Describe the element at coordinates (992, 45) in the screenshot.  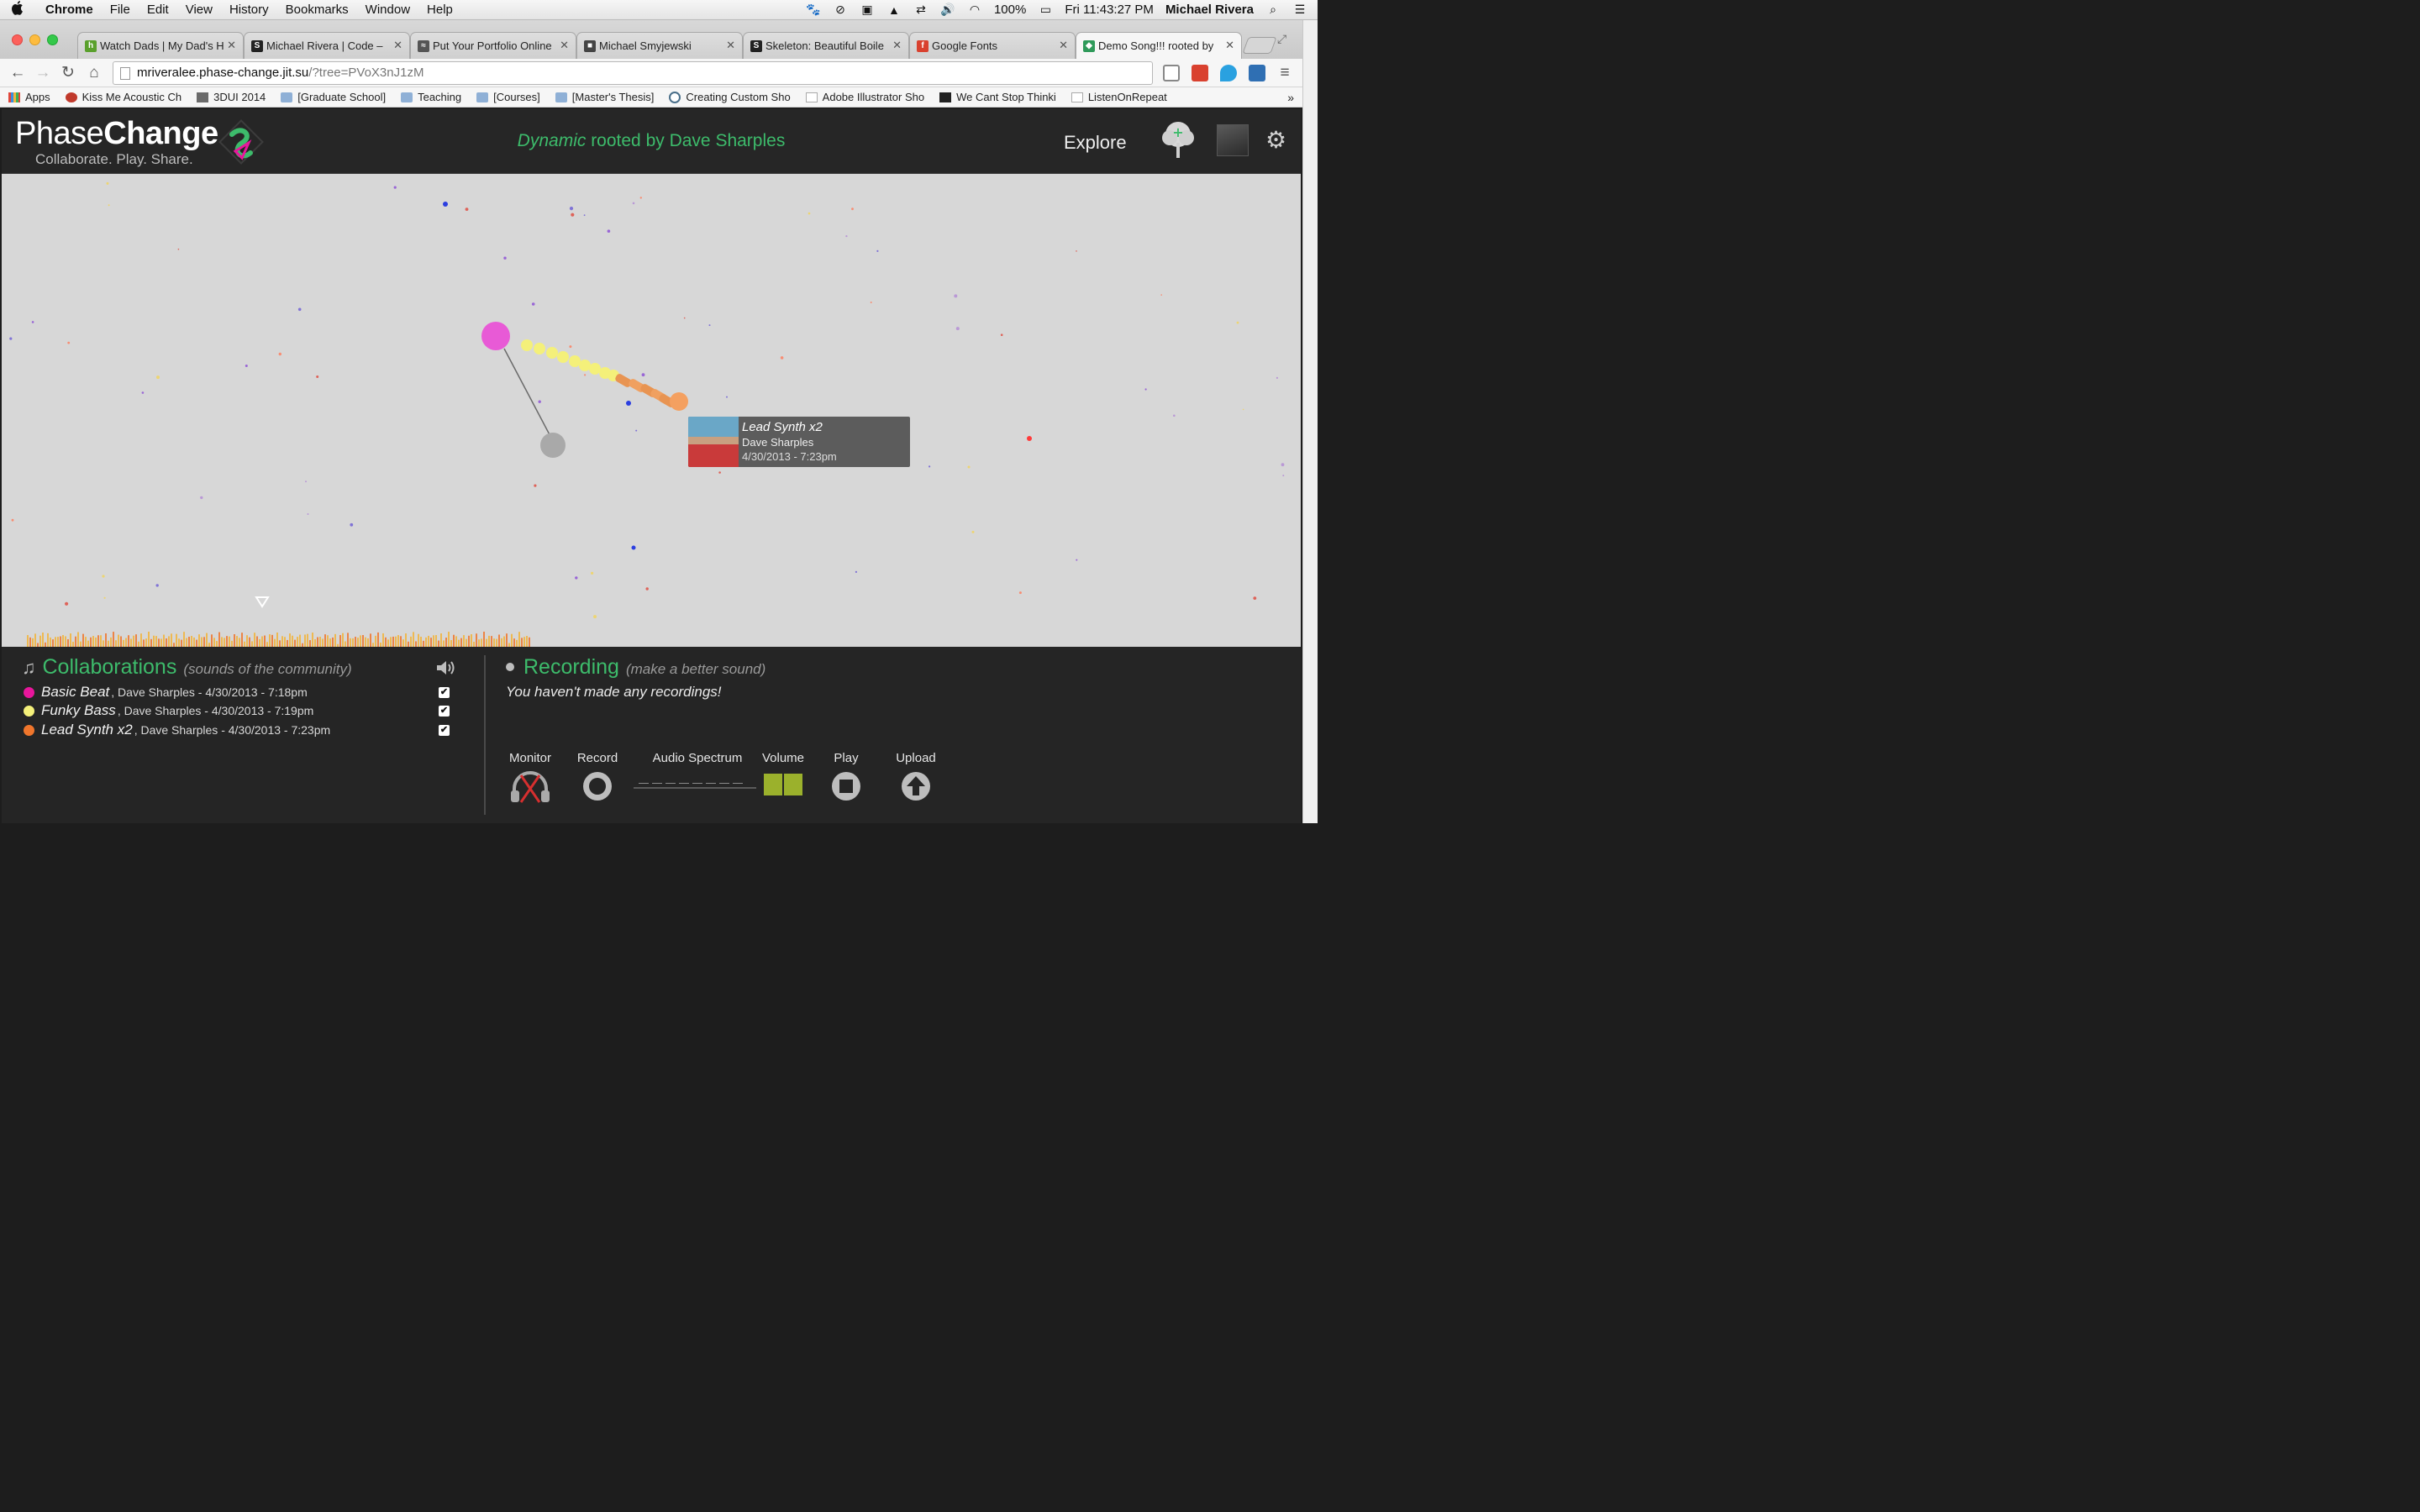
I see `browser-tab: f Google Fonts ✕` at that location.